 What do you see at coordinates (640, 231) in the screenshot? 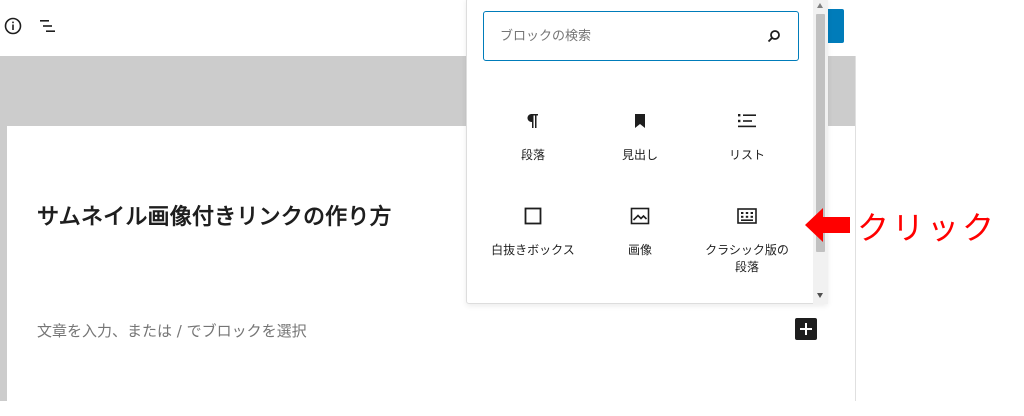
I see `block-item-image: 画像` at bounding box center [640, 231].